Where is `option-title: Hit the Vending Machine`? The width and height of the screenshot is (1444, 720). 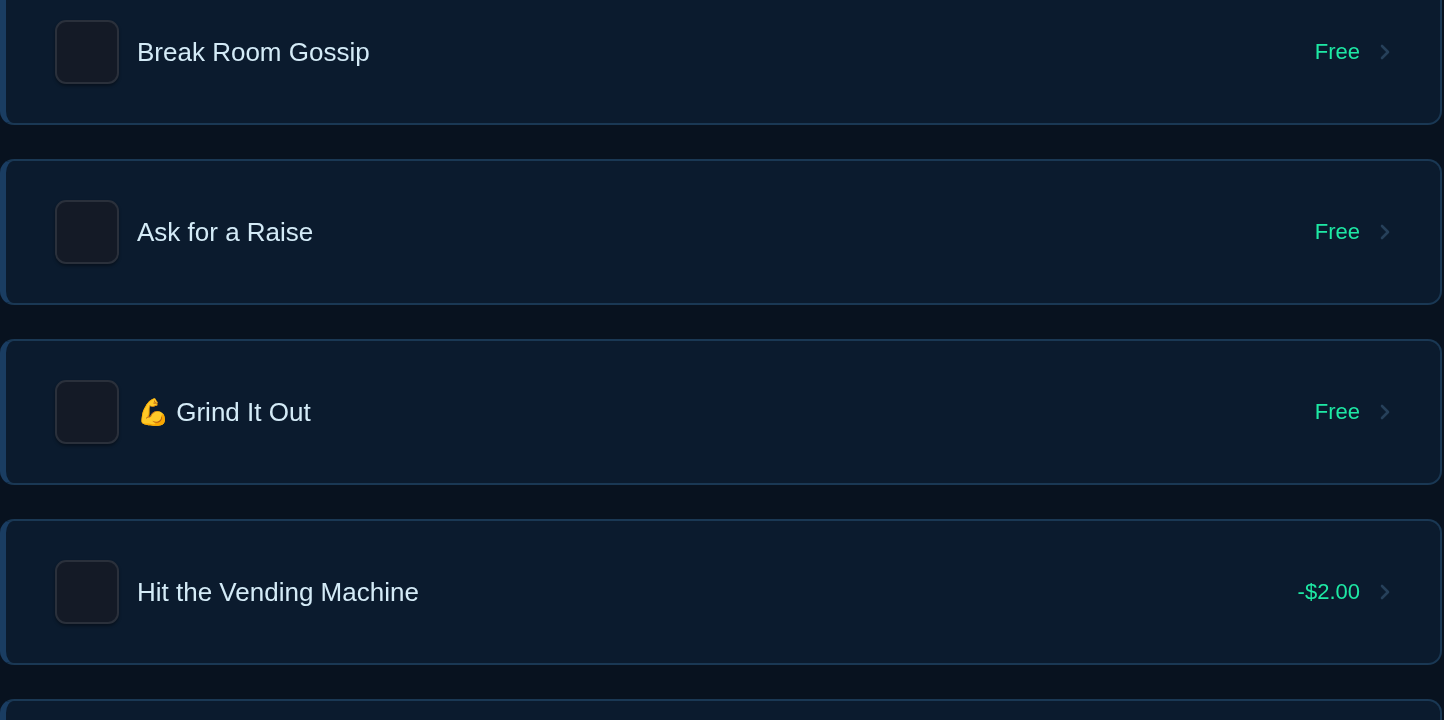
option-title: Hit the Vending Machine is located at coordinates (278, 592).